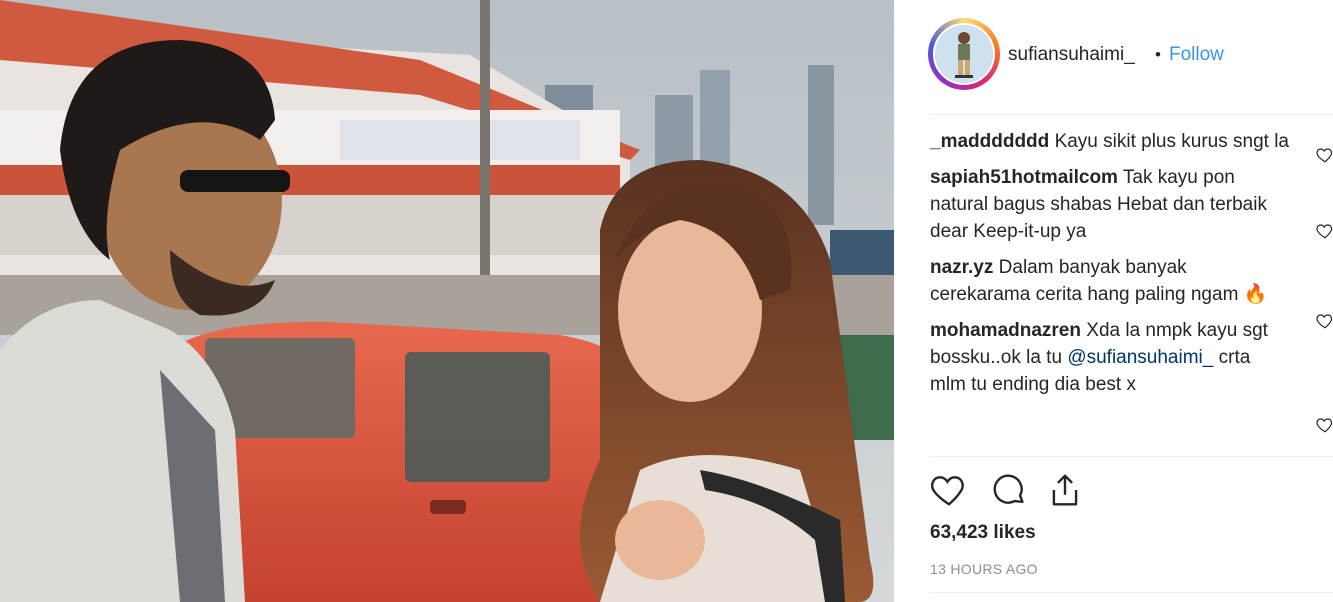  I want to click on username: sufiansuhaimi_, so click(1071, 55).